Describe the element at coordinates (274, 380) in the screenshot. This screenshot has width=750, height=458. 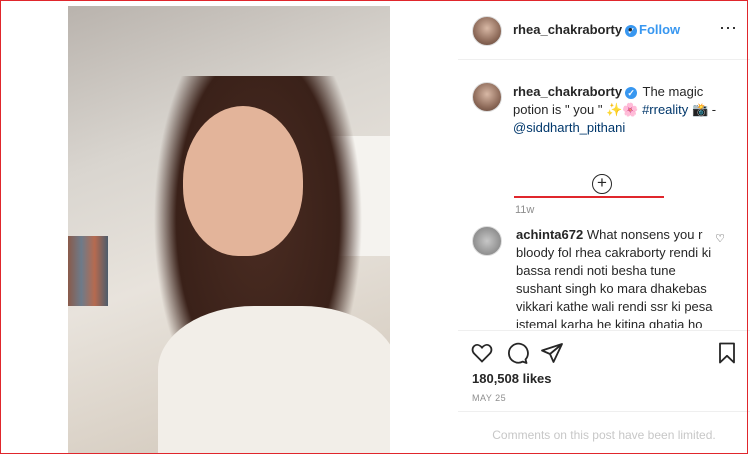
I see `photo-shirt` at that location.